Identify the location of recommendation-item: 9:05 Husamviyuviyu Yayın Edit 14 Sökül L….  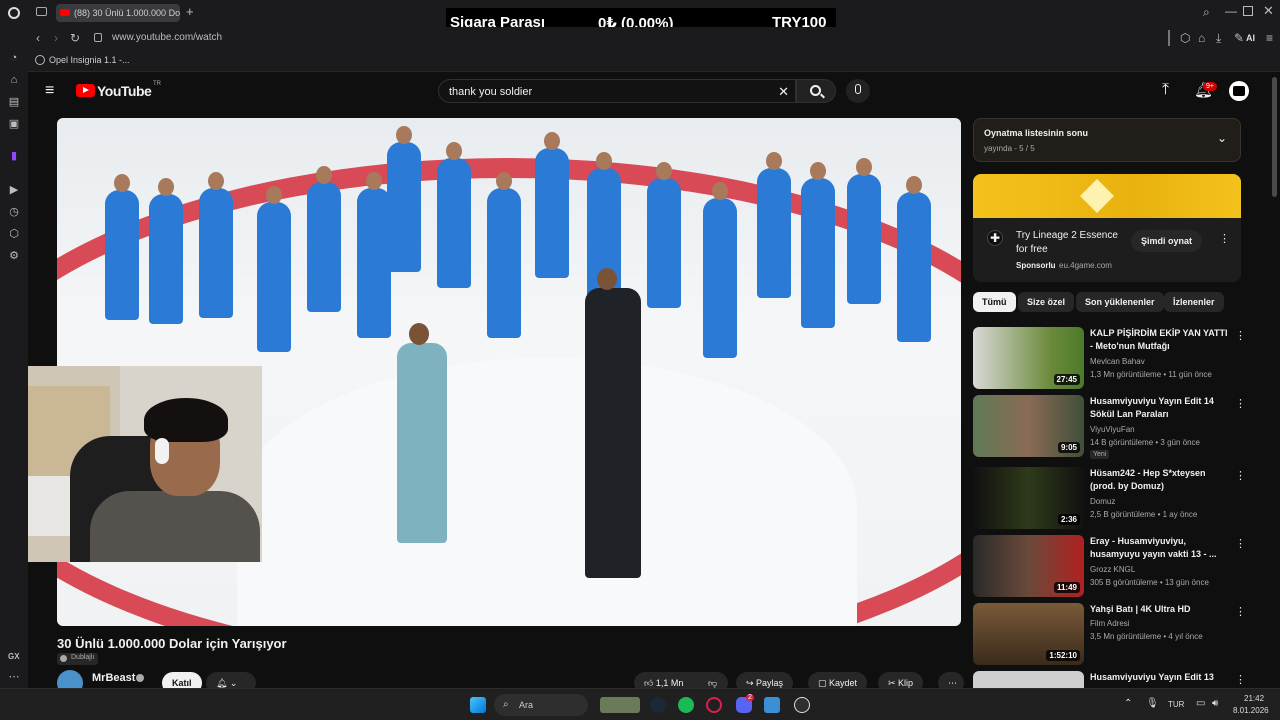
(1113, 427).